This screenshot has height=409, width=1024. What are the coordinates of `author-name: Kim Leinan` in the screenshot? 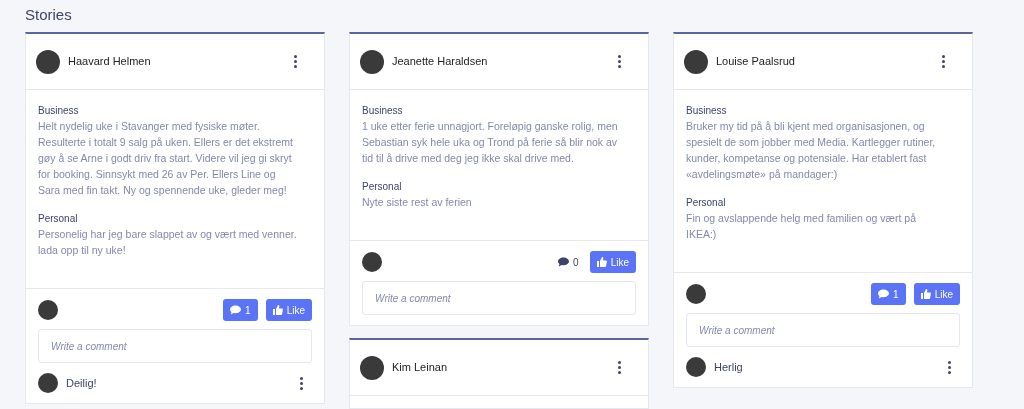 It's located at (420, 368).